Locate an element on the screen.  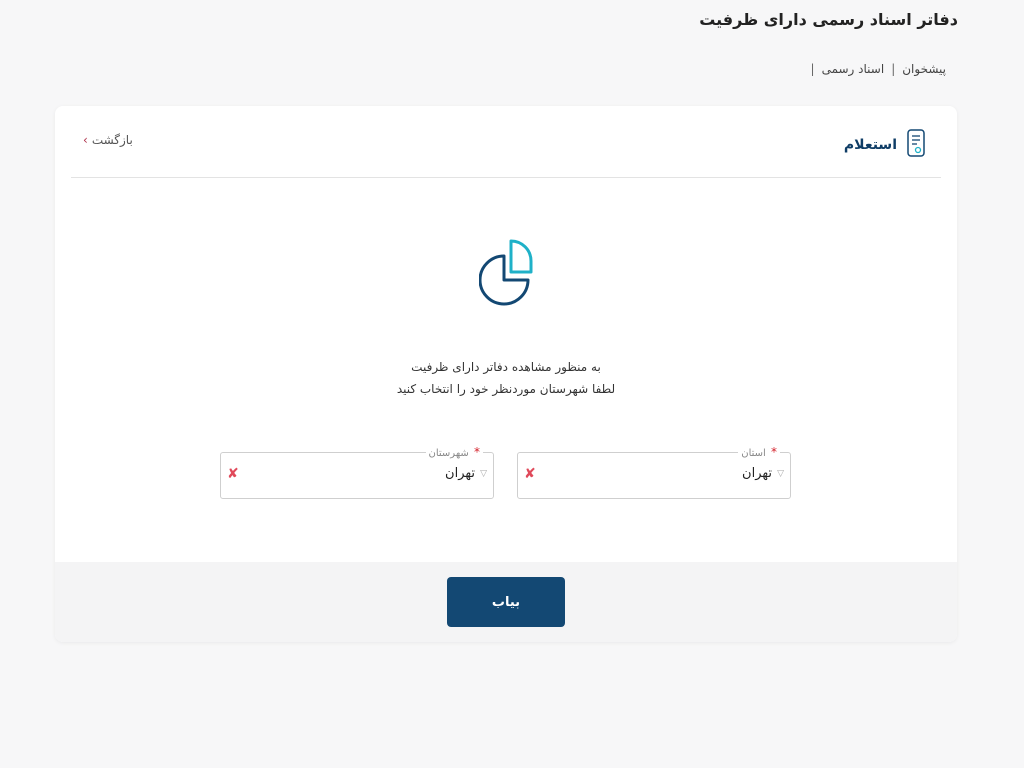
clear-province-icon: ✘ is located at coordinates (530, 474).